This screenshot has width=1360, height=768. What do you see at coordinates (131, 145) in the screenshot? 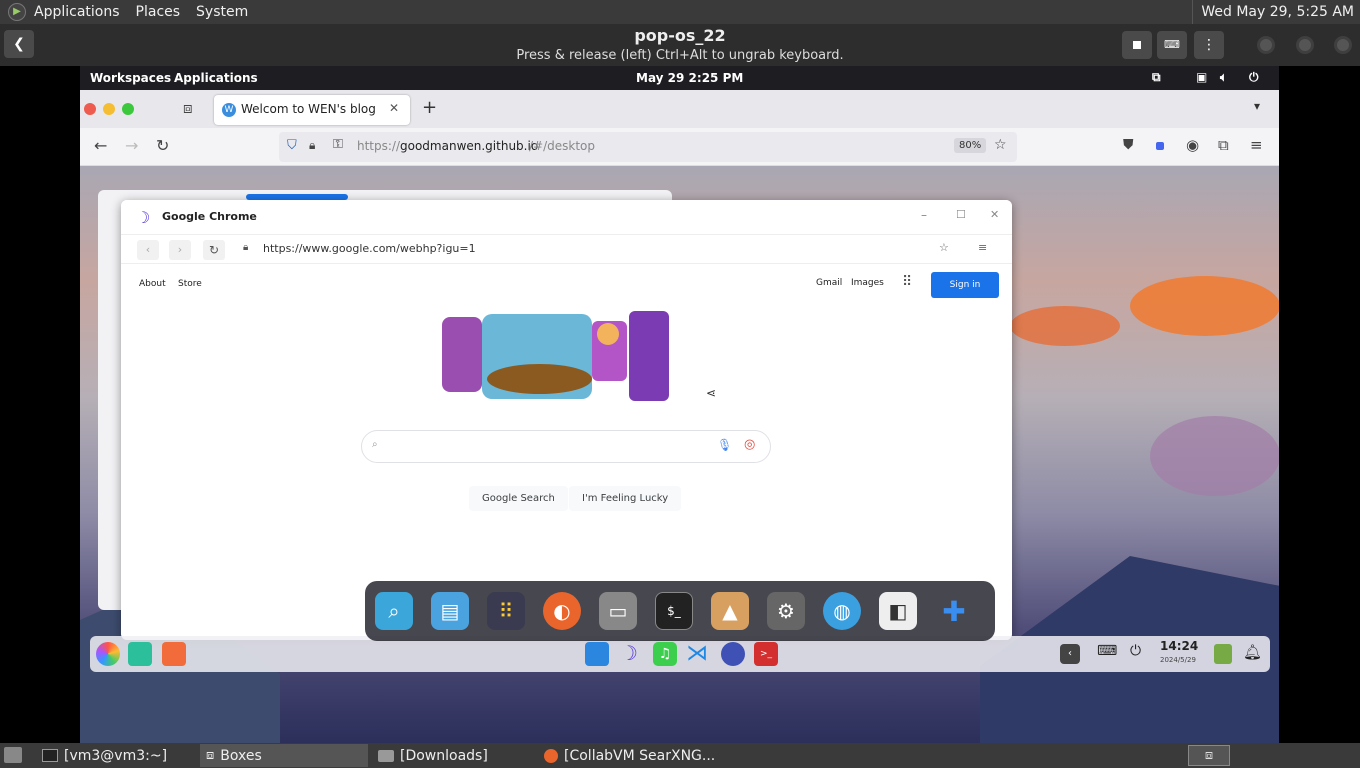
I see `forward-arrow-icon: →` at bounding box center [131, 145].